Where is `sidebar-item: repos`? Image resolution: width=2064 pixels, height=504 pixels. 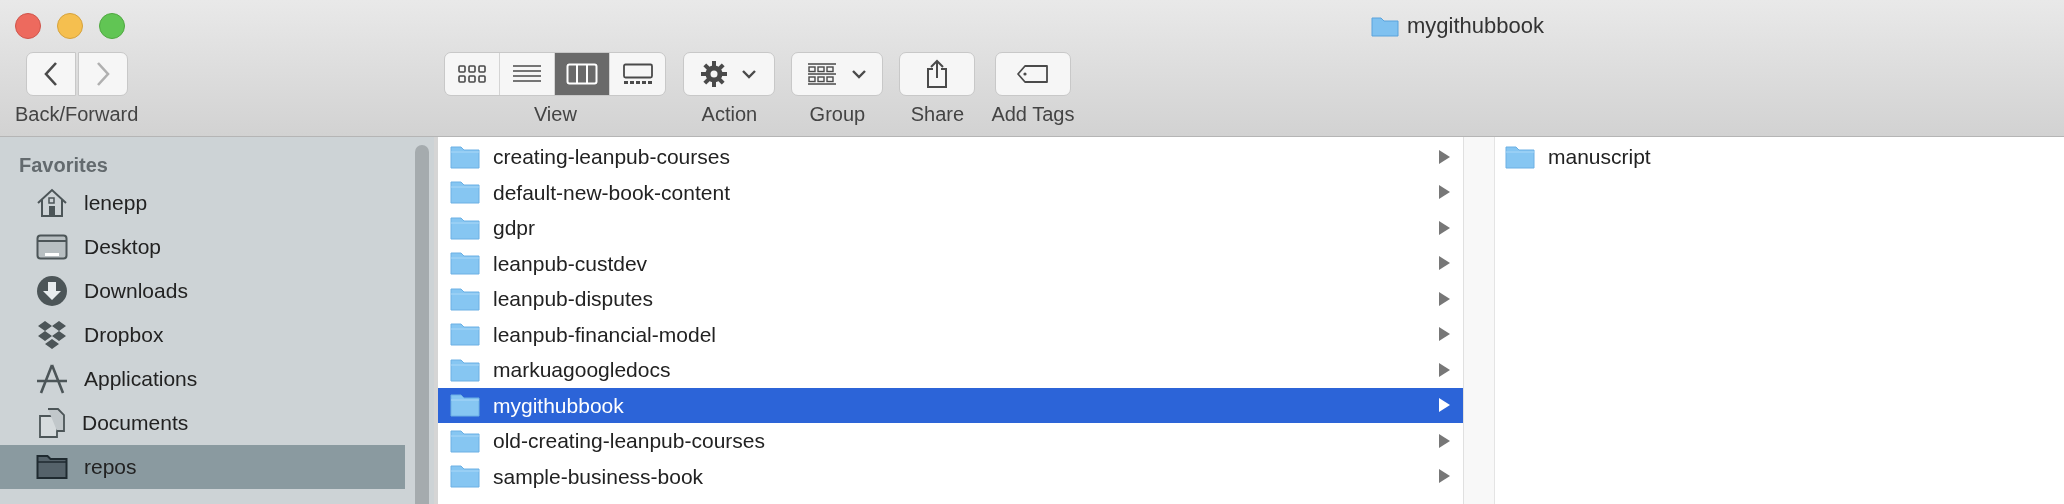
sidebar-item: repos is located at coordinates (202, 467).